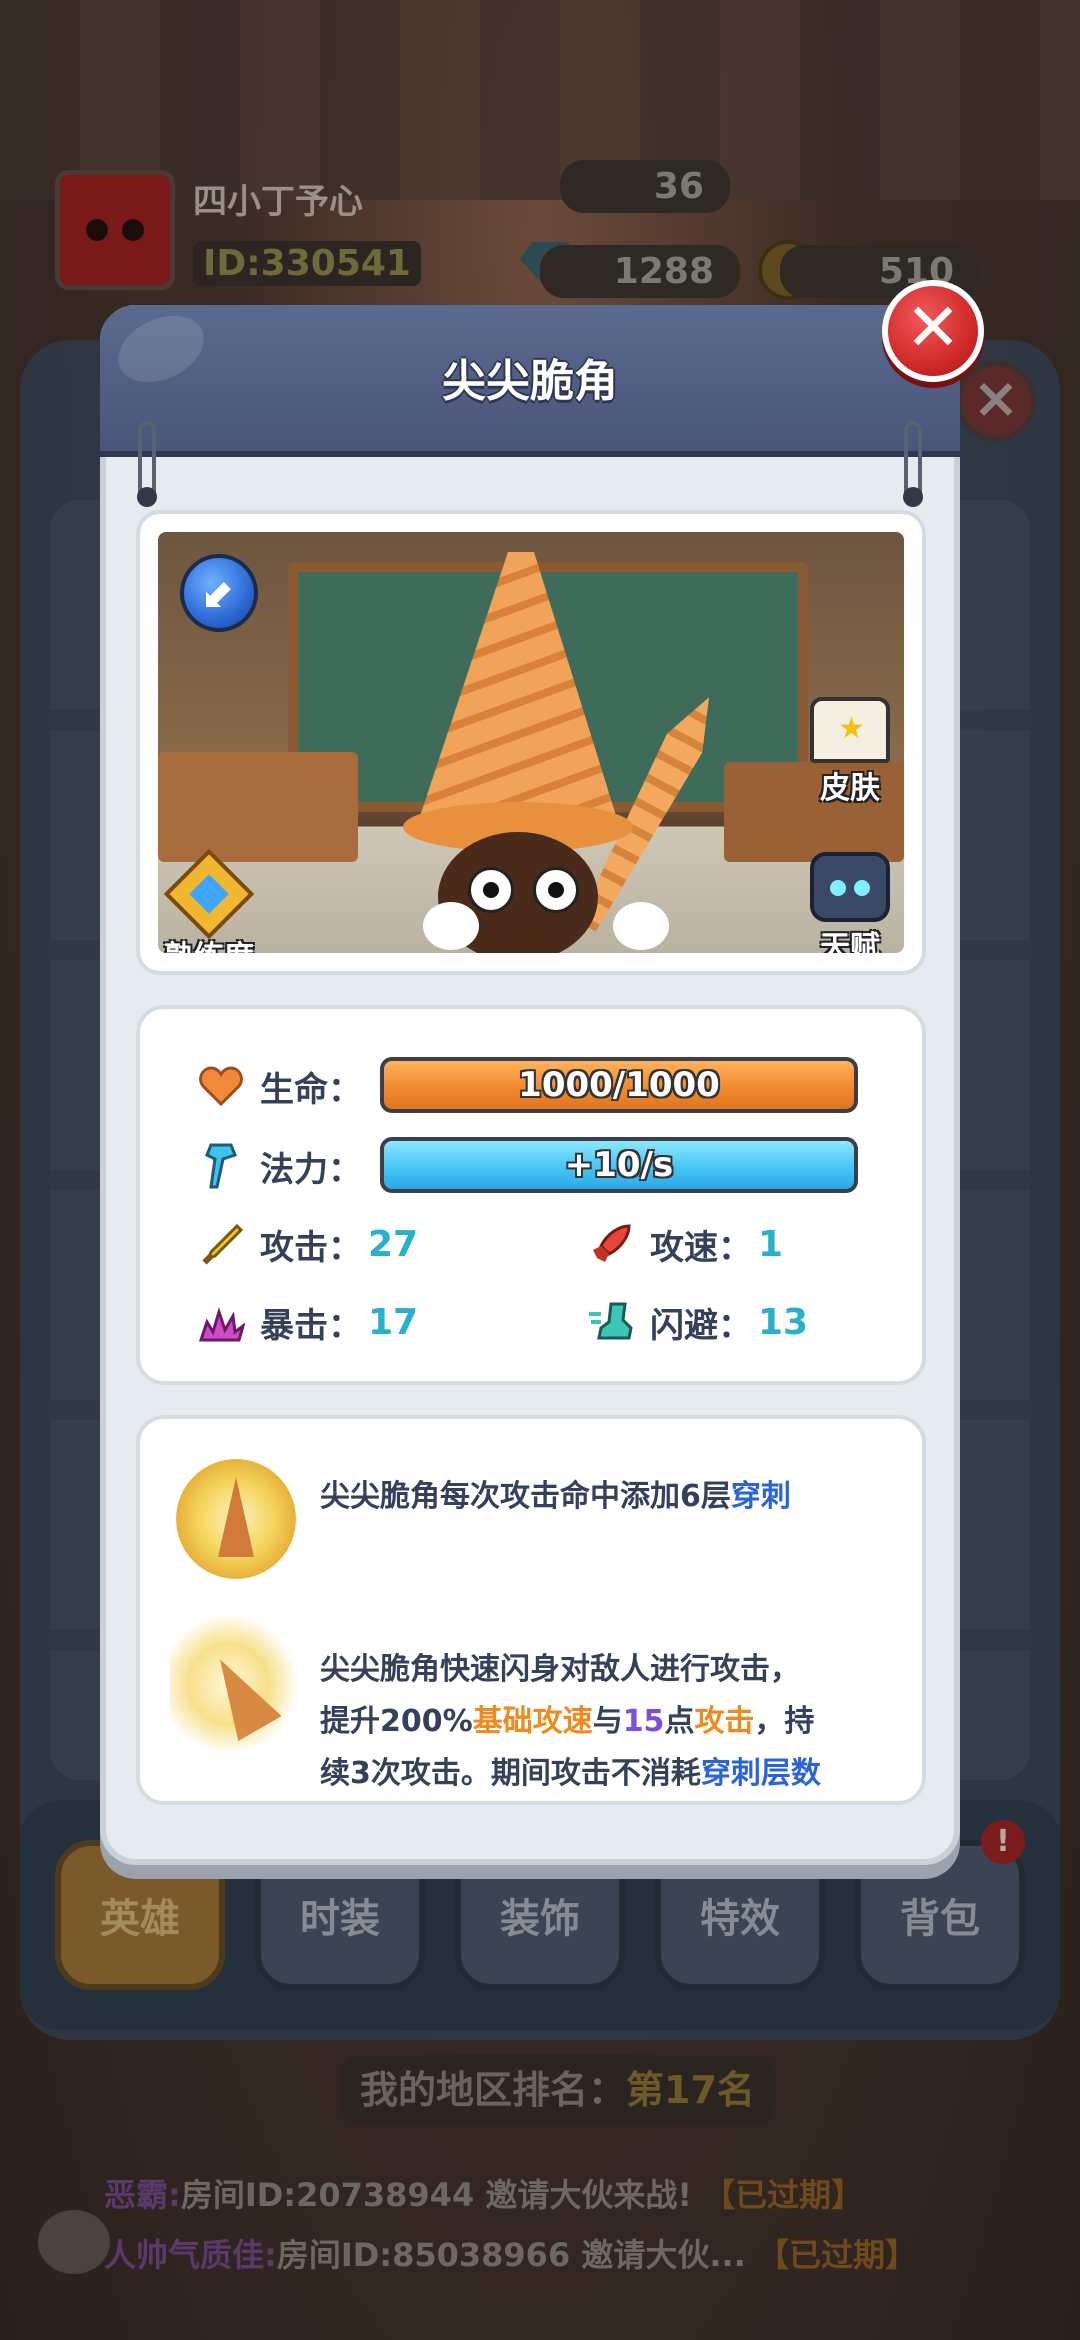 The image size is (1080, 2340). Describe the element at coordinates (850, 887) in the screenshot. I see `robot-icon` at that location.